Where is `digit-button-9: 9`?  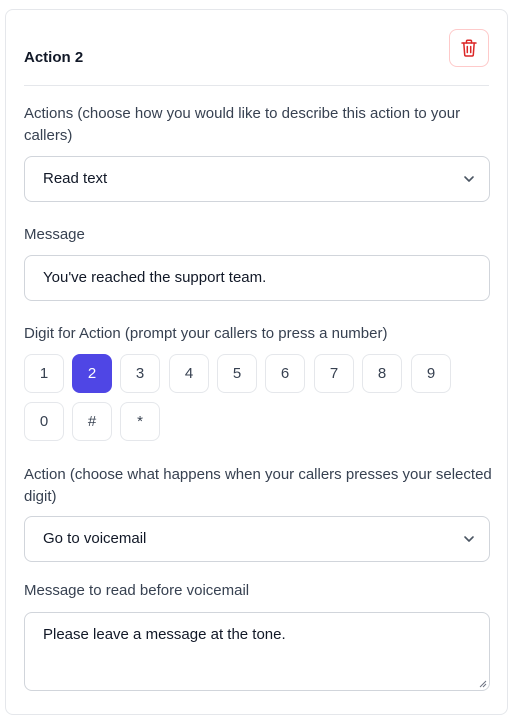
digit-button-9: 9 is located at coordinates (431, 373).